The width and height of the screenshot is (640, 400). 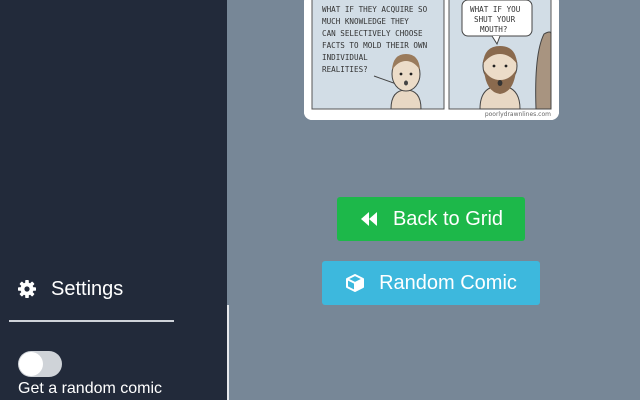 What do you see at coordinates (87, 288) in the screenshot?
I see `settings-label: Settings` at bounding box center [87, 288].